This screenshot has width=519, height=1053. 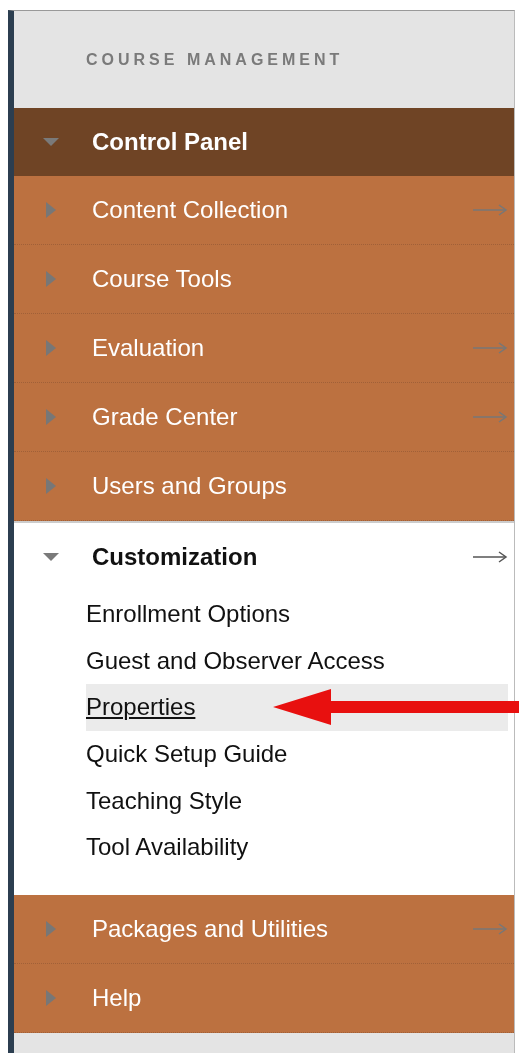 I want to click on menu-item: Evaluation, so click(x=264, y=348).